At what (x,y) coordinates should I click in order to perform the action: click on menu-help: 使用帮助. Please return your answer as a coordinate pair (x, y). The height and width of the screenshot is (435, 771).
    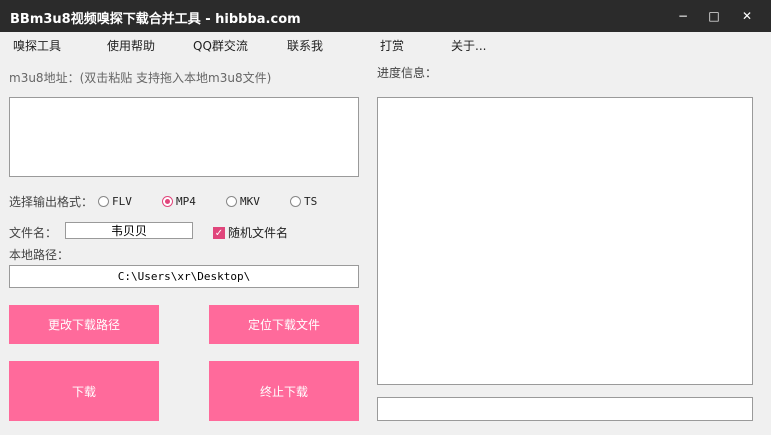
    Looking at the image, I should click on (131, 45).